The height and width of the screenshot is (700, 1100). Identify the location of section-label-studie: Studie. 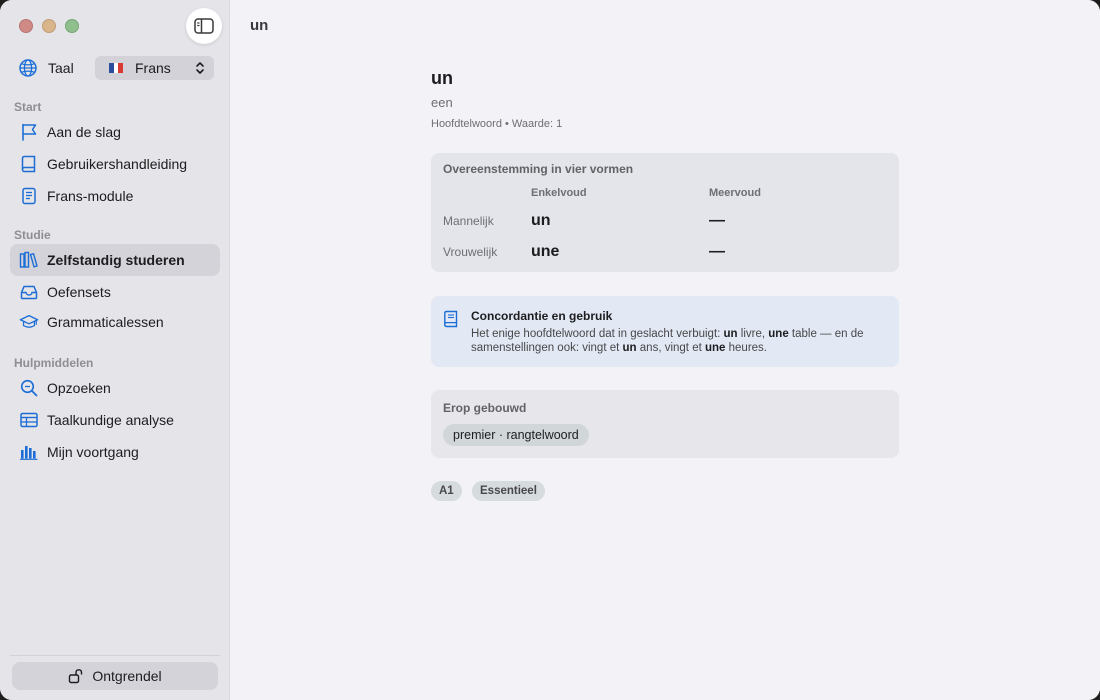
(32, 235).